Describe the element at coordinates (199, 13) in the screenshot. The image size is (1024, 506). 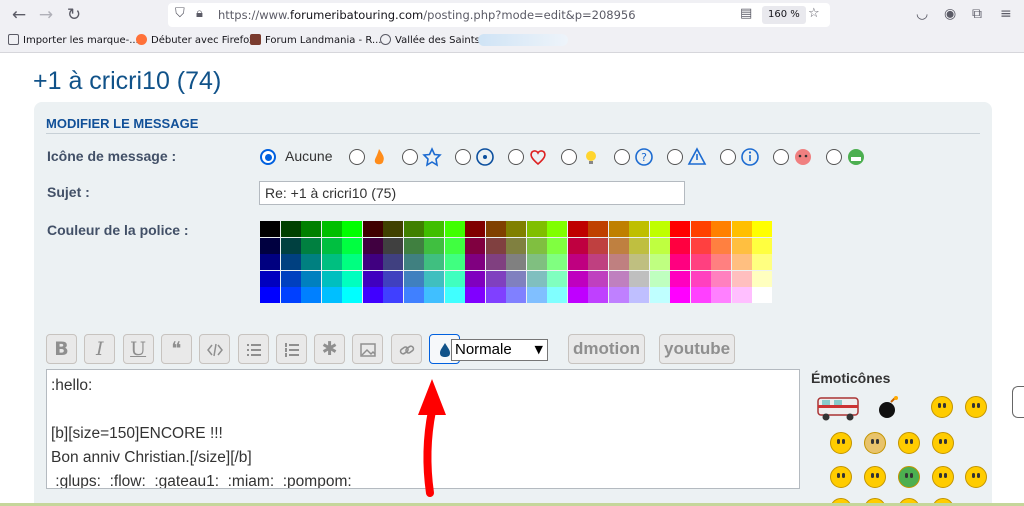
I see `lock-icon: 🔒︎` at that location.